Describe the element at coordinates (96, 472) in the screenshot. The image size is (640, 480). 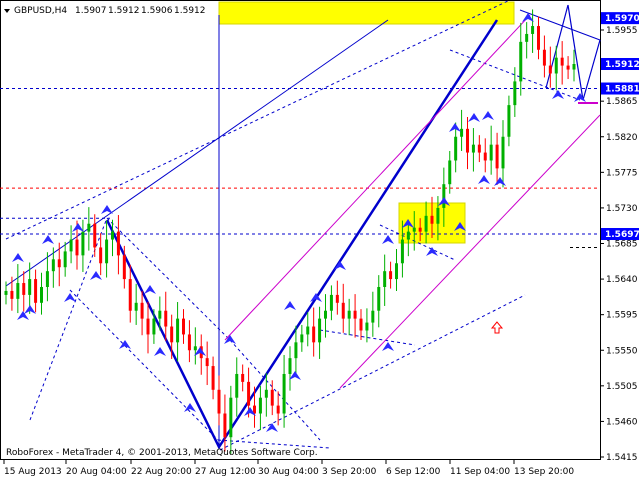
I see `x-tick-label-1: 20 Aug 04:00` at that location.